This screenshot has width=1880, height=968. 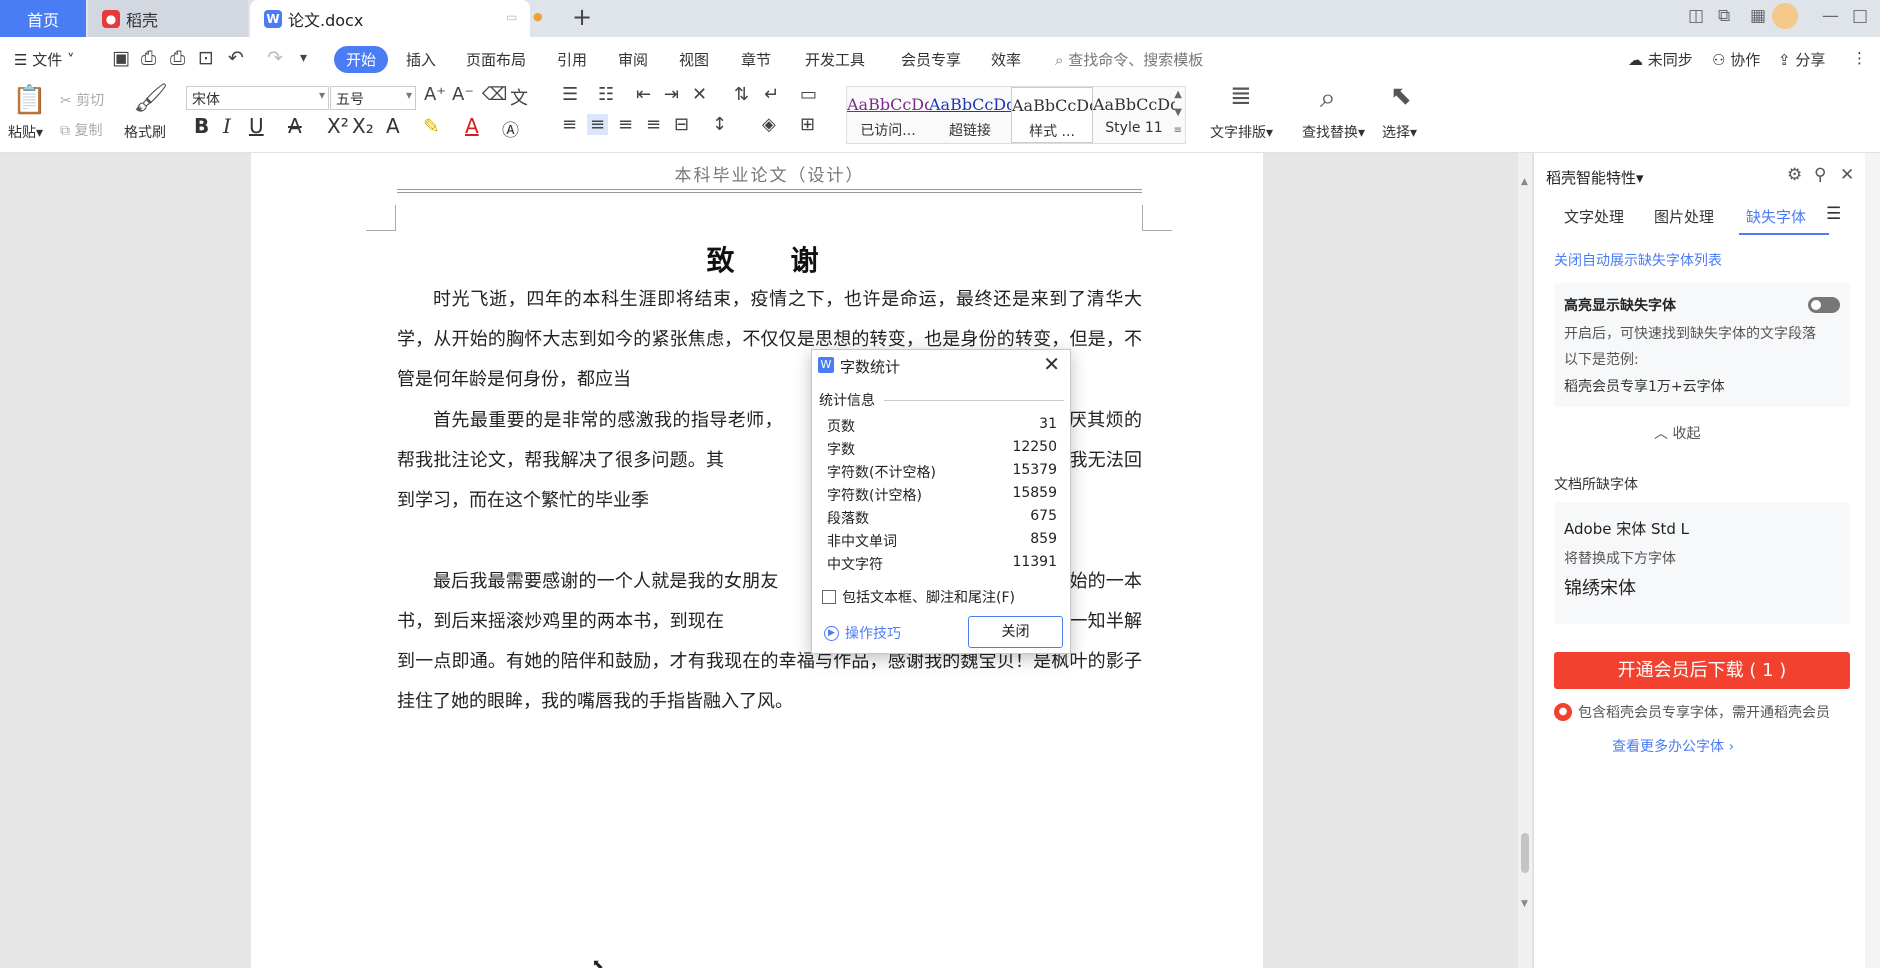 I want to click on clear-format-icon: ⌫, so click(x=494, y=94).